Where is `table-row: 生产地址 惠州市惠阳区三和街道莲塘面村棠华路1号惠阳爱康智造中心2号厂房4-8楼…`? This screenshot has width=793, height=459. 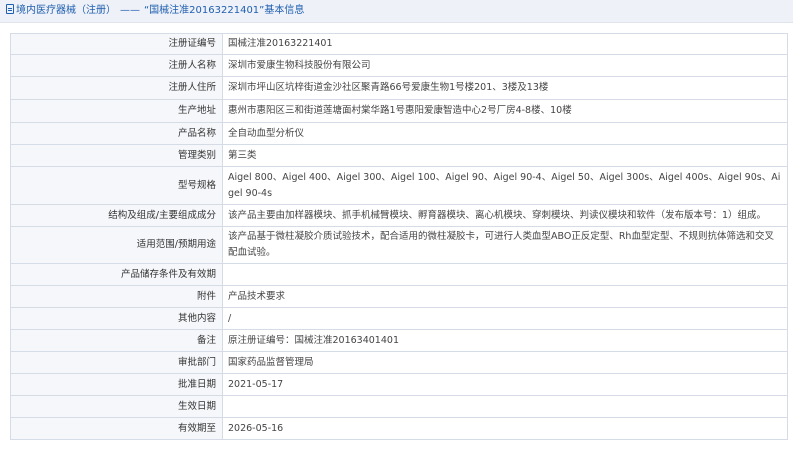 table-row: 生产地址 惠州市惠阳区三和街道莲塘面村棠华路1号惠阳爱康智造中心2号厂房4-8楼… is located at coordinates (399, 111).